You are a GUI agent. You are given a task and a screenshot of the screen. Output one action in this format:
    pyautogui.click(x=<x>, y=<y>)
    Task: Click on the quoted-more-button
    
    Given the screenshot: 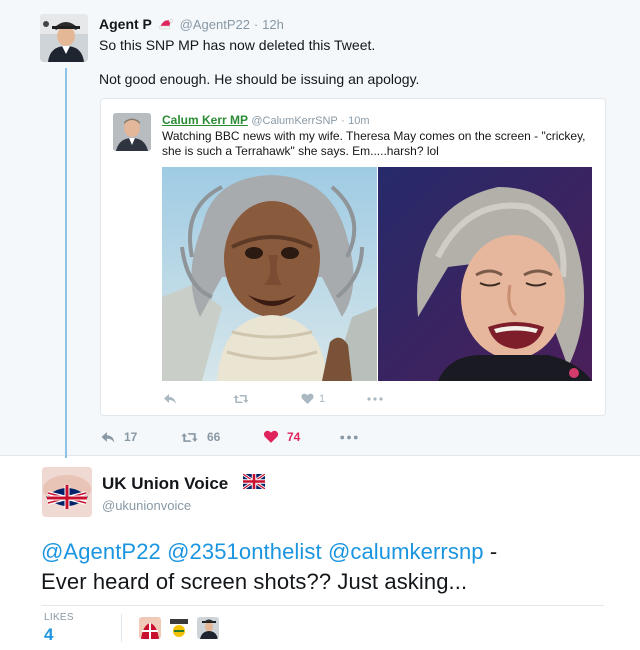 What is the action you would take?
    pyautogui.click(x=375, y=399)
    